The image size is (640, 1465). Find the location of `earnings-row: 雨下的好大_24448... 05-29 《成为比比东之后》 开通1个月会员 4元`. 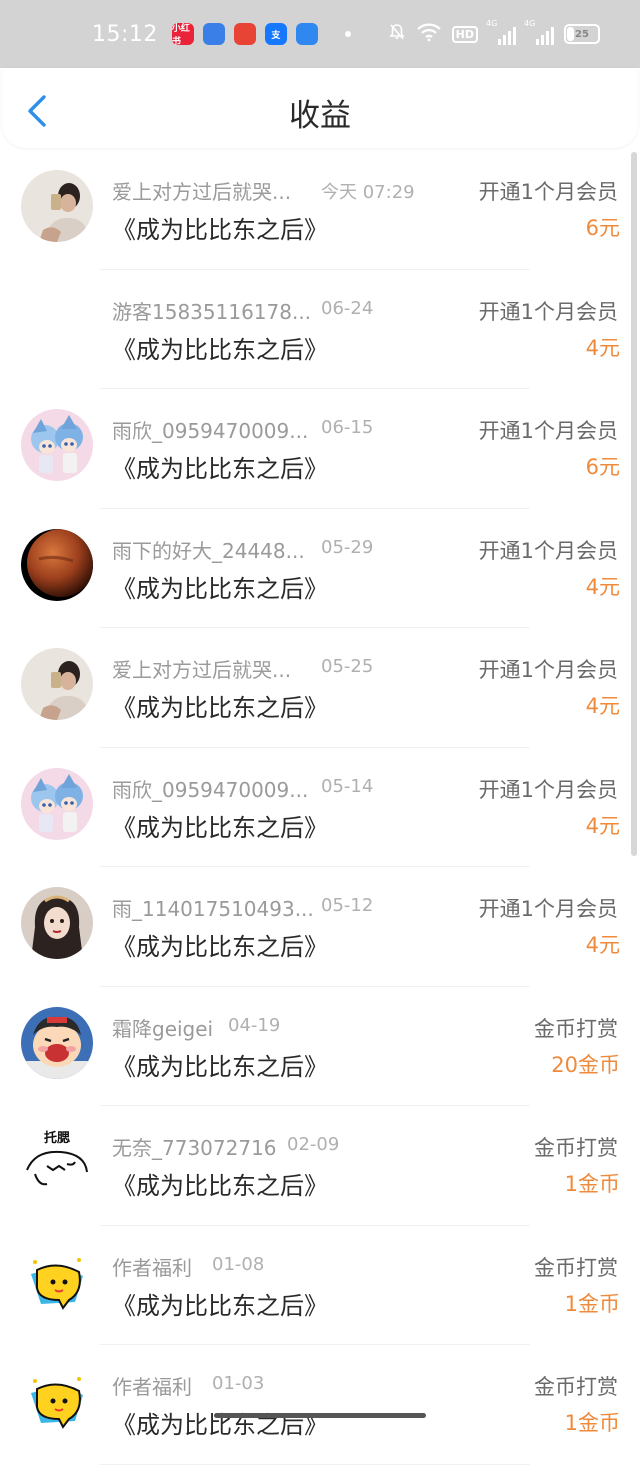

earnings-row: 雨下的好大_24448... 05-29 《成为比比东之后》 开通1个月会员 4元 is located at coordinates (320, 568).